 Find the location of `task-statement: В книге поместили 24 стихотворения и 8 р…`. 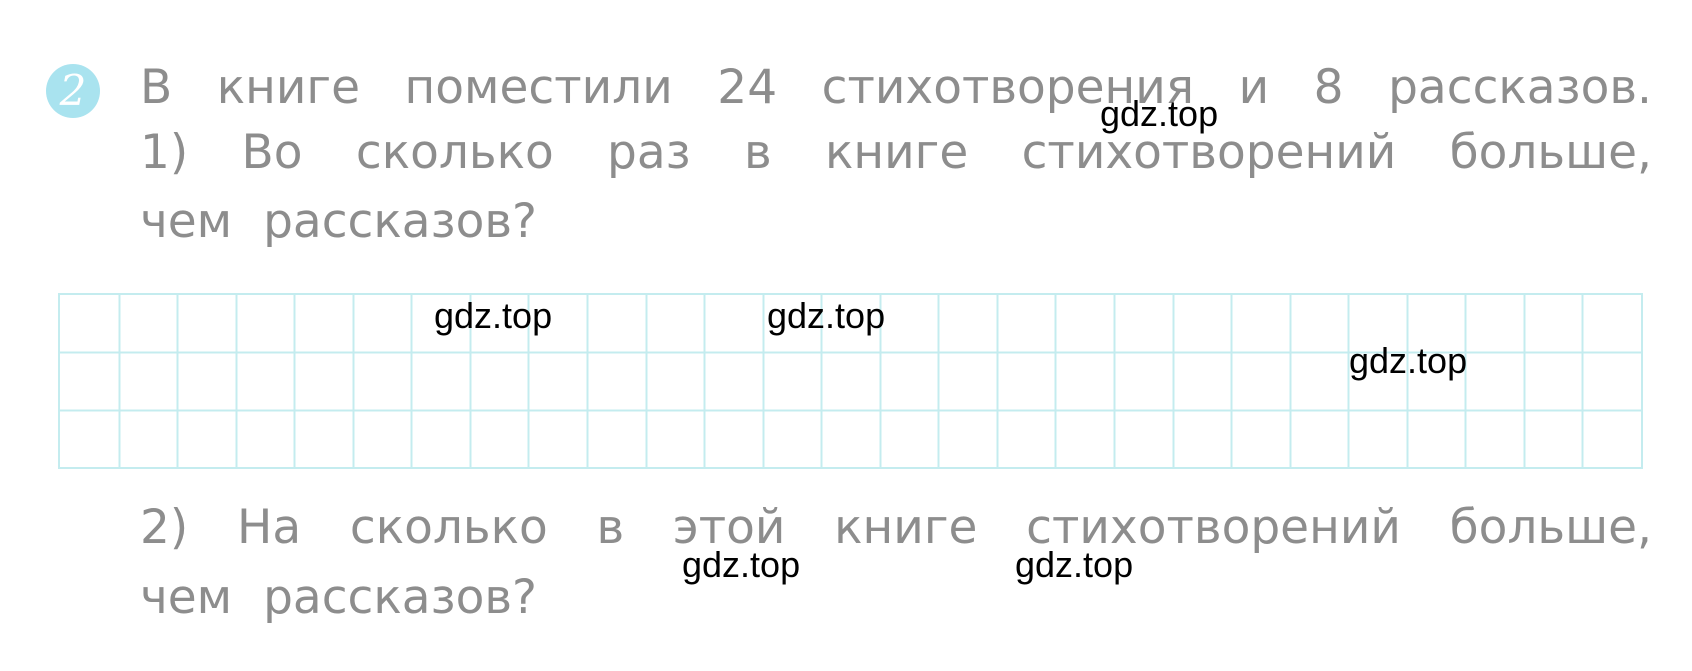

task-statement: В книге поместили 24 стихотворения и 8 р… is located at coordinates (896, 87).